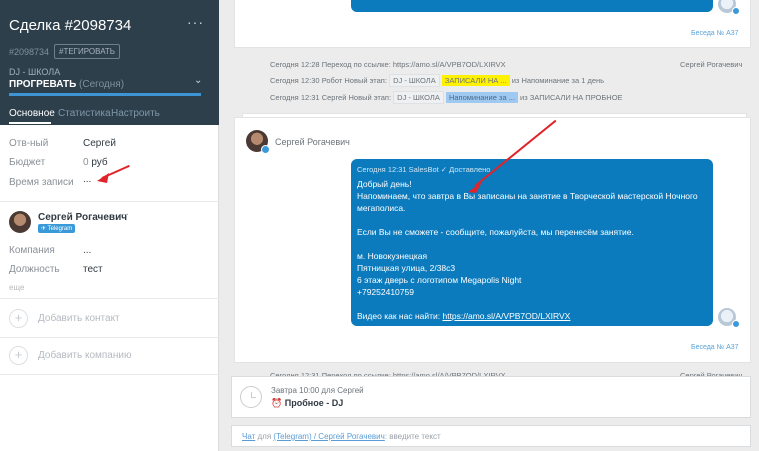 The image size is (759, 451). I want to click on field-label-position: Должность, so click(34, 269).